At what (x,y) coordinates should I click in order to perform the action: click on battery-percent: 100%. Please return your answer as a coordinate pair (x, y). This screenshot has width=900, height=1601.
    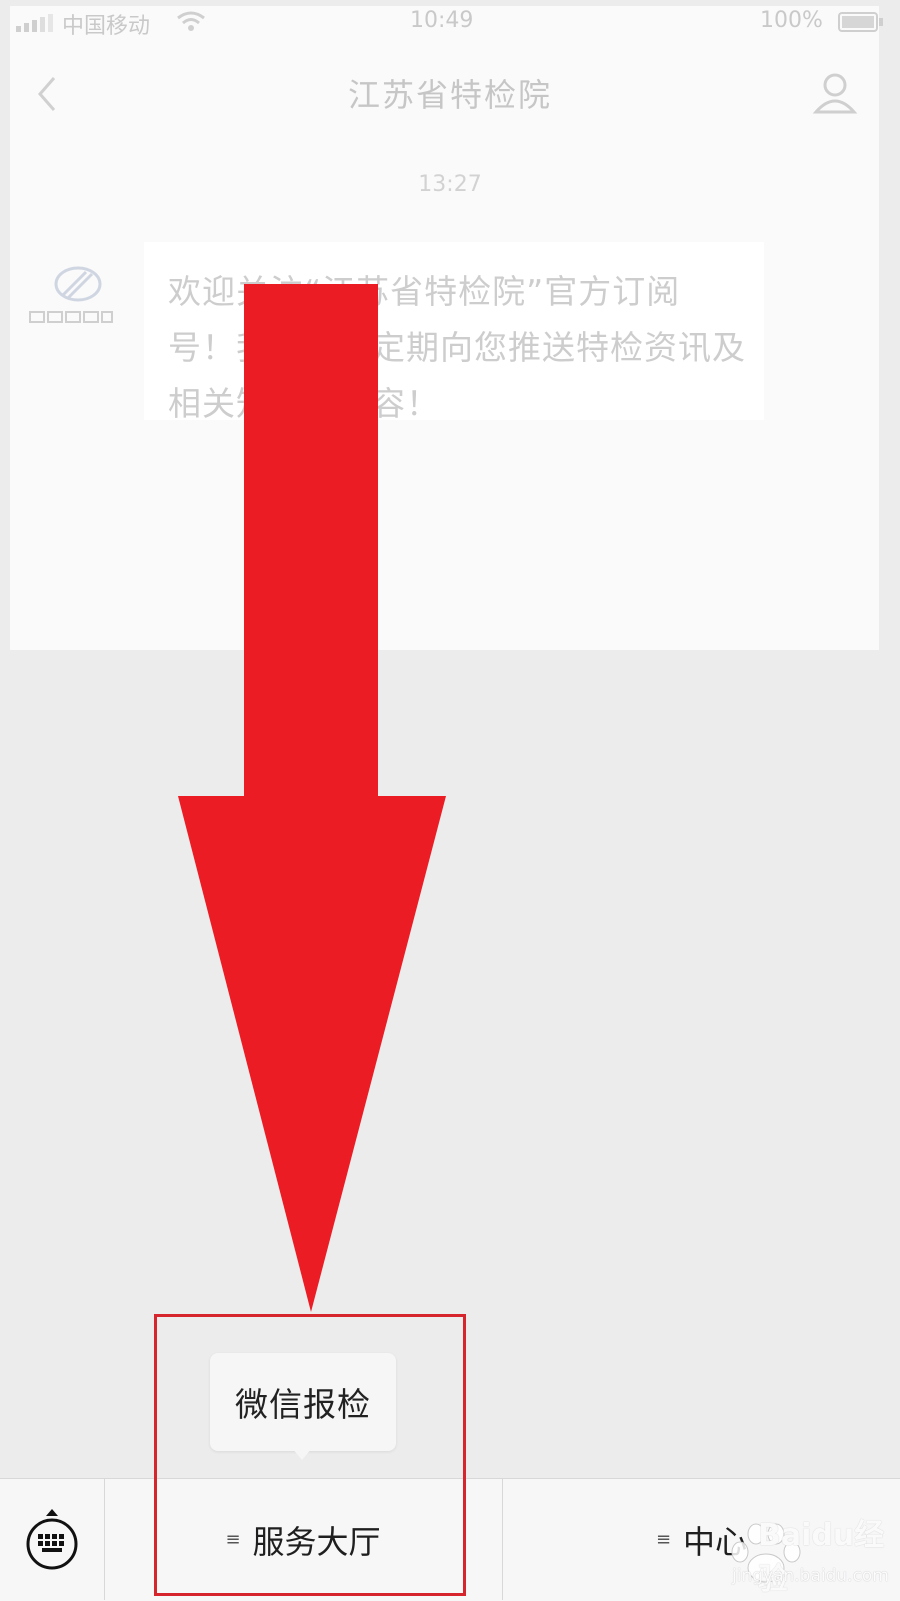
    Looking at the image, I should click on (791, 20).